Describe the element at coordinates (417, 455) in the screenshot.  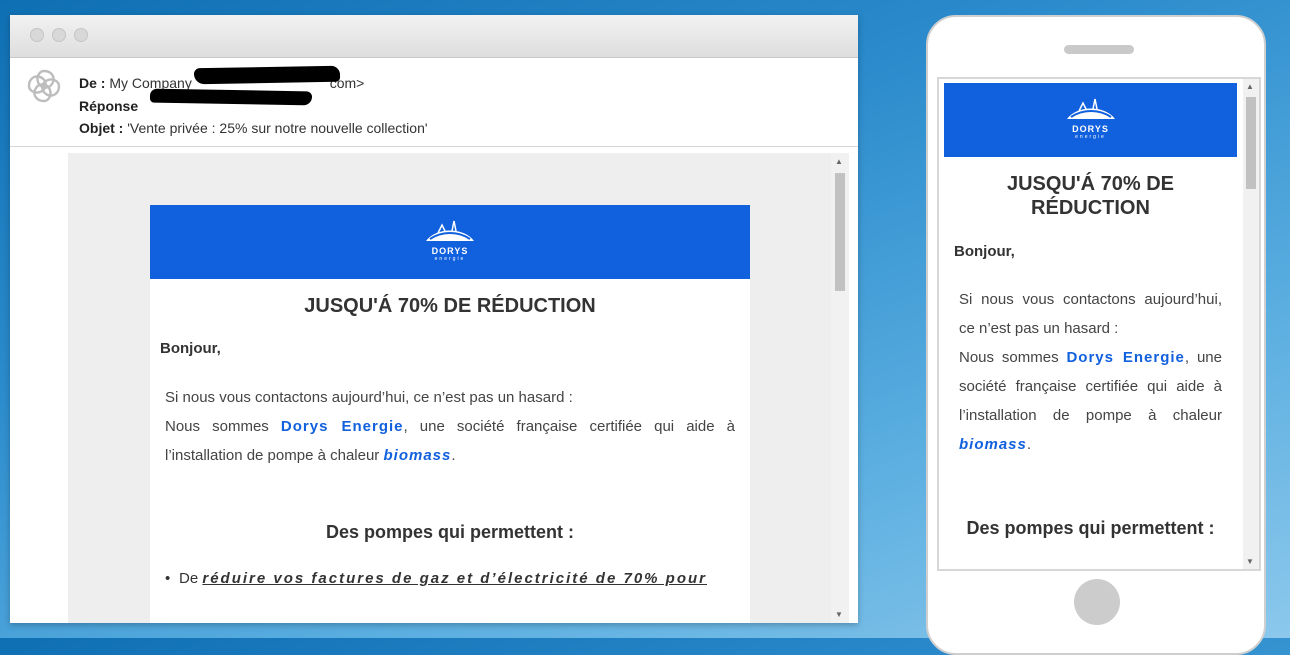
I see `product-name: biomass` at that location.